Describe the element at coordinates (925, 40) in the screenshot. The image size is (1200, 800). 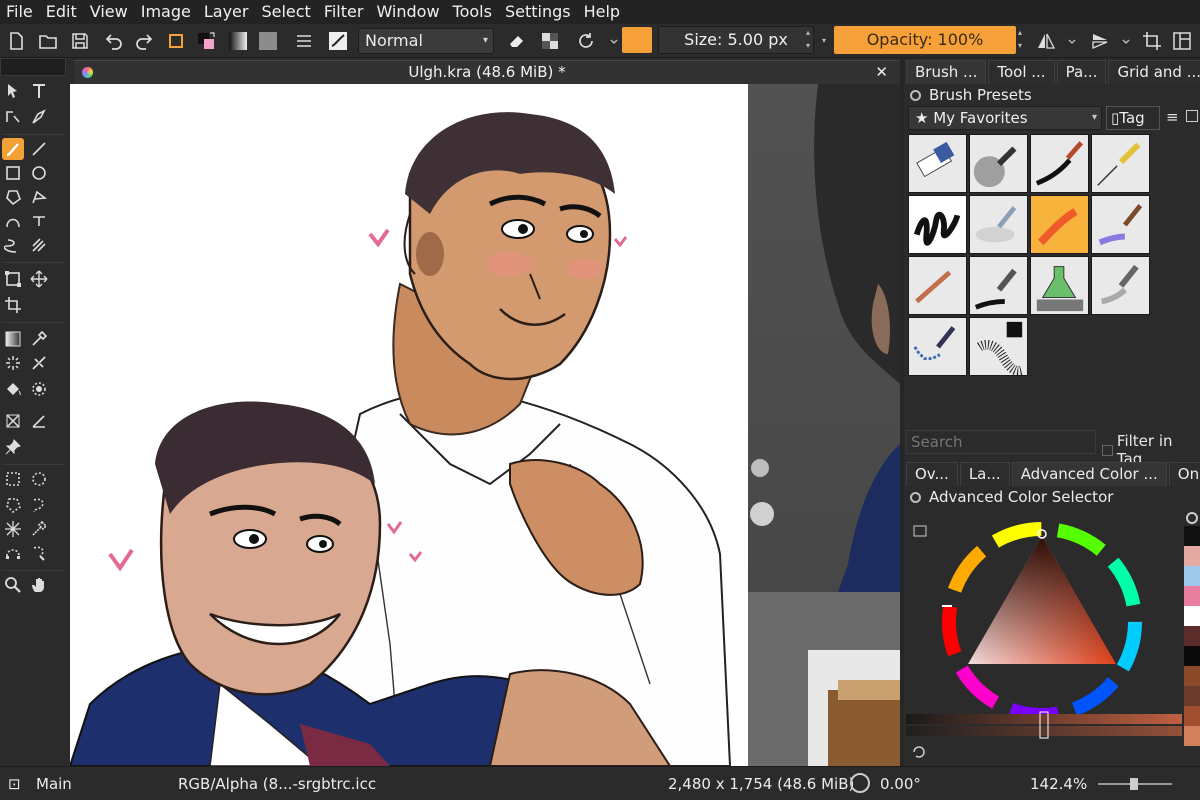
I see `opacity-field: Opacity: 100%` at that location.